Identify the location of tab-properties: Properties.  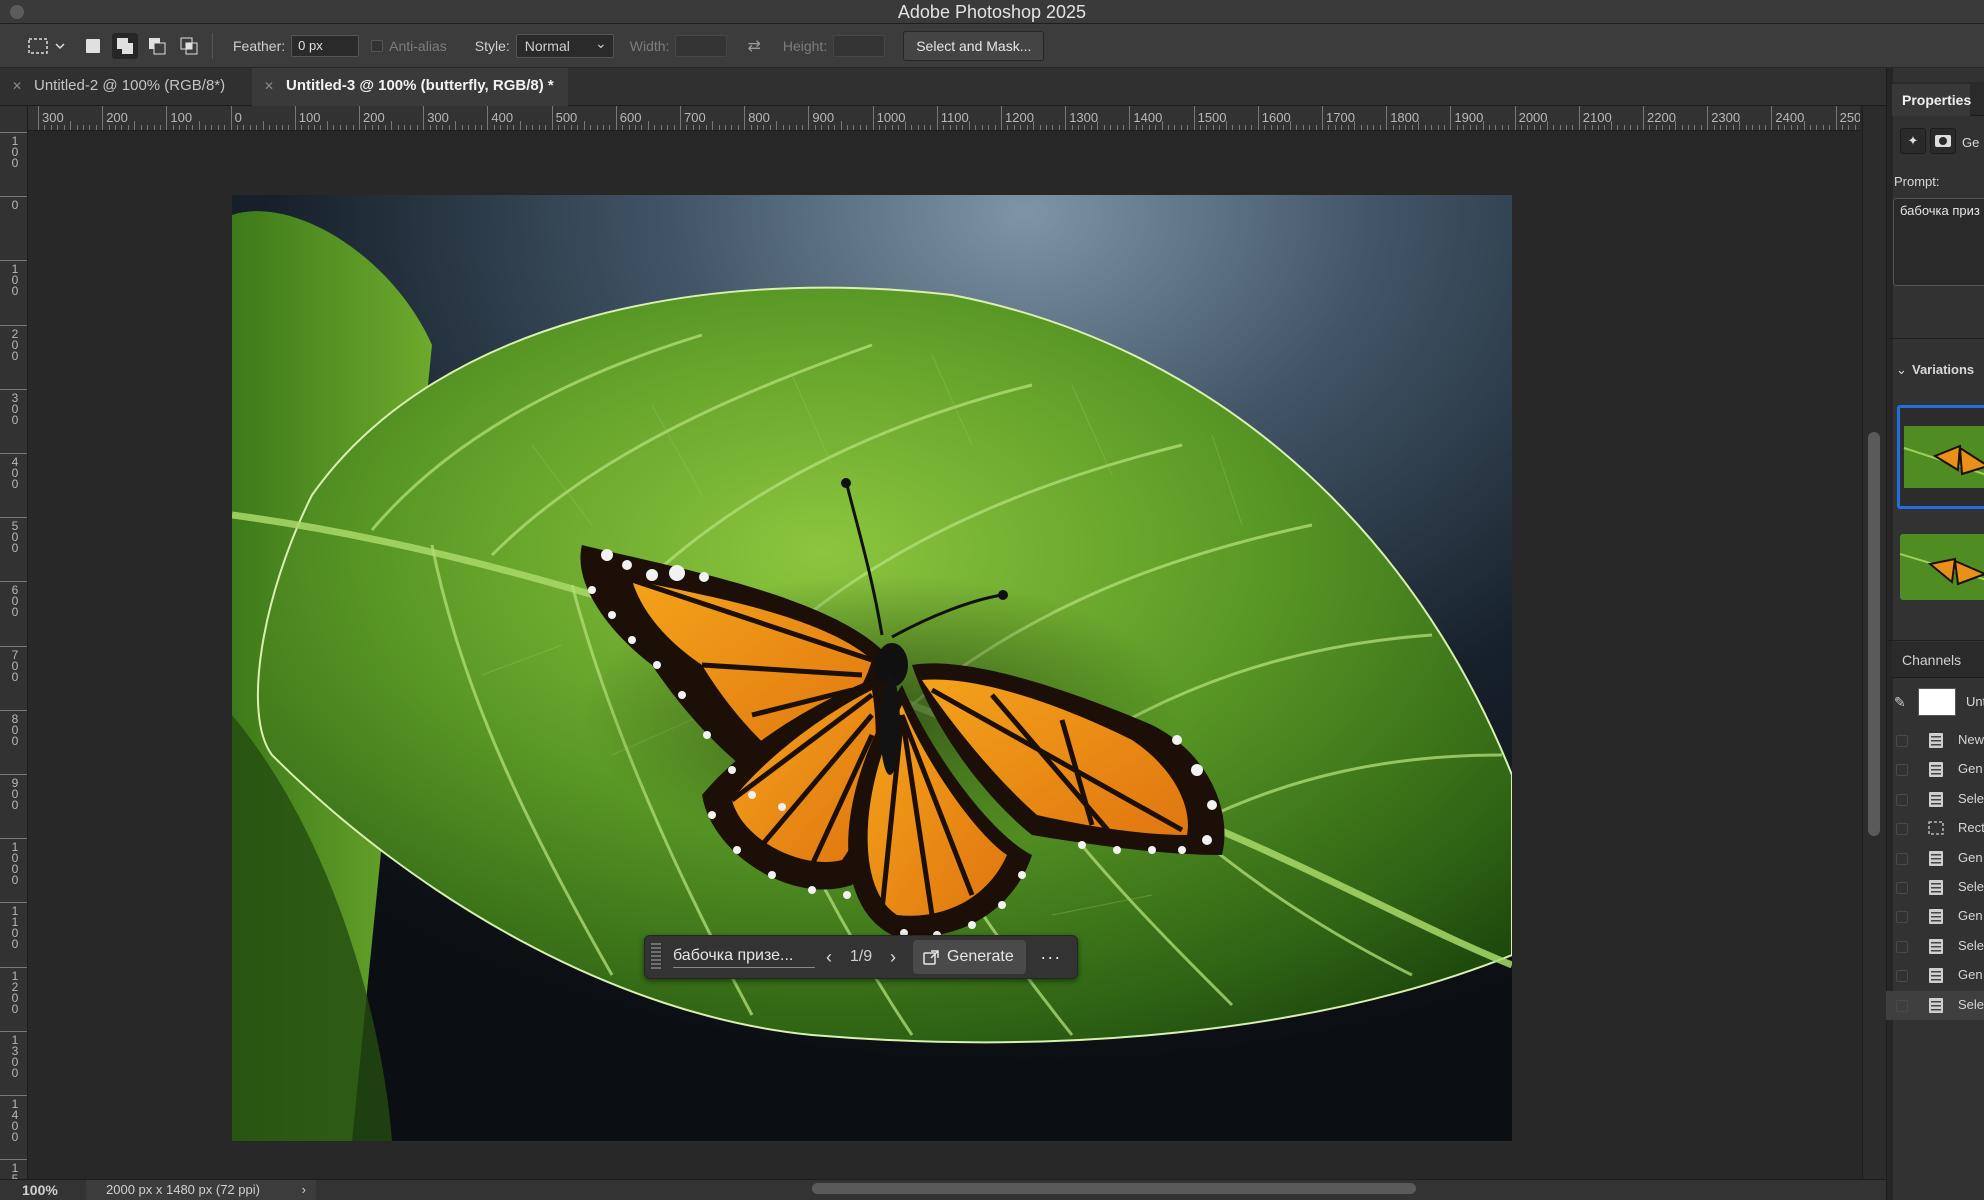
(1931, 100).